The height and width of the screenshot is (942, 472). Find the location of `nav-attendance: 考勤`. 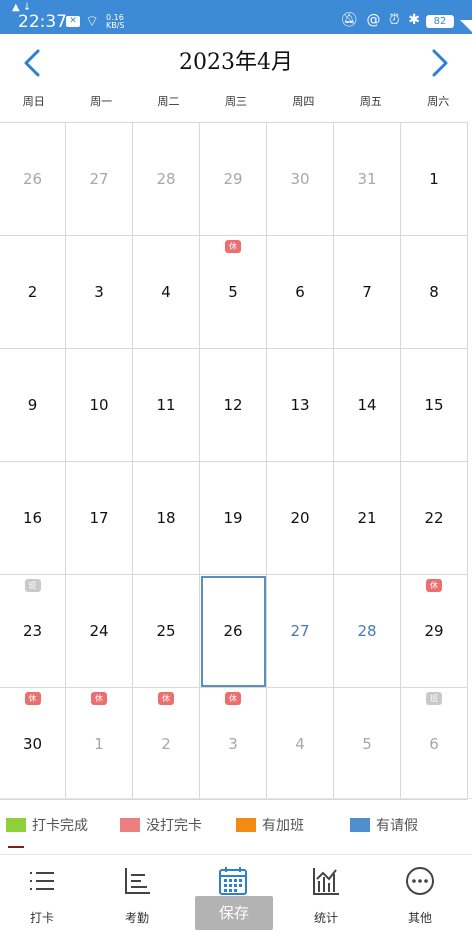

nav-attendance: 考勤 is located at coordinates (137, 895).